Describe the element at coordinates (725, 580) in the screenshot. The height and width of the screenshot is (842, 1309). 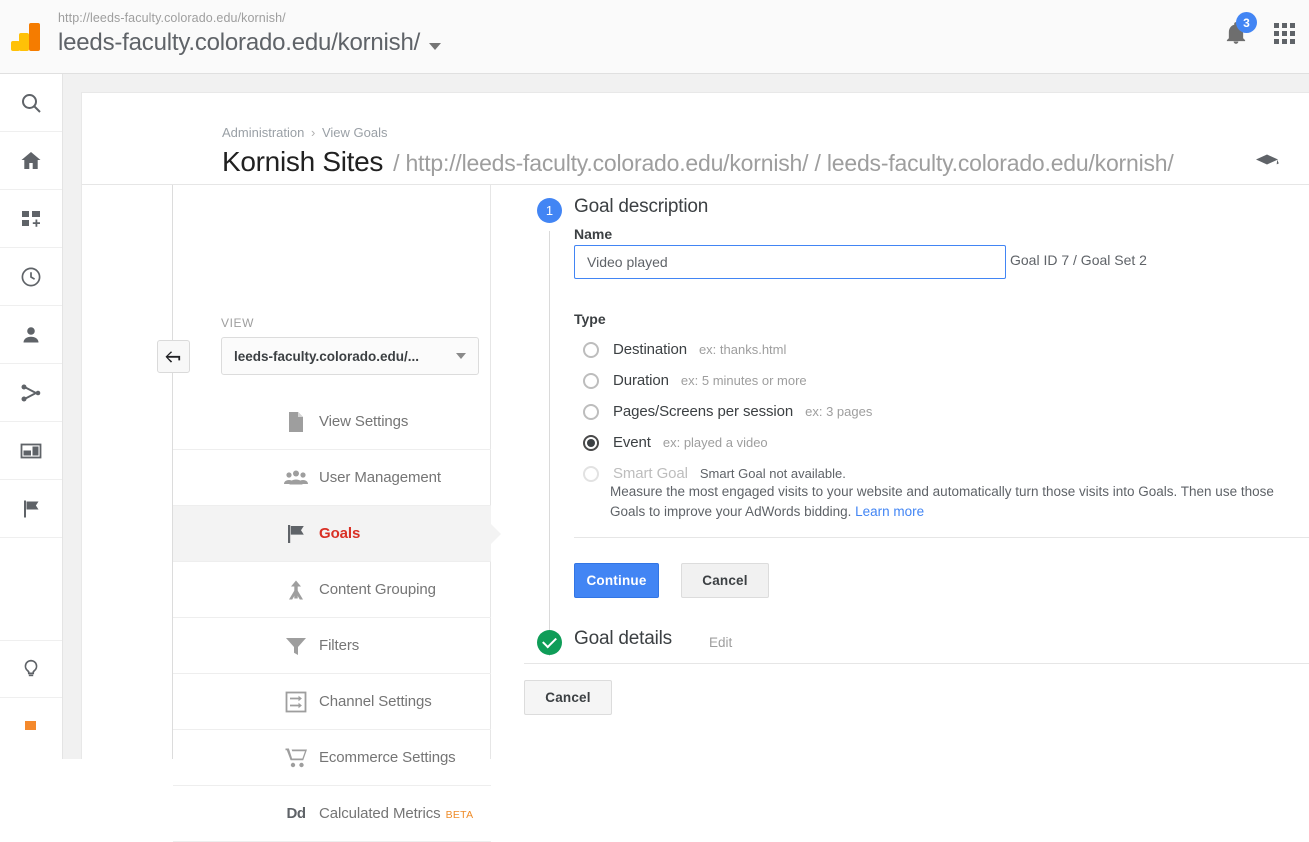
I see `cancel-button: Cancel` at that location.